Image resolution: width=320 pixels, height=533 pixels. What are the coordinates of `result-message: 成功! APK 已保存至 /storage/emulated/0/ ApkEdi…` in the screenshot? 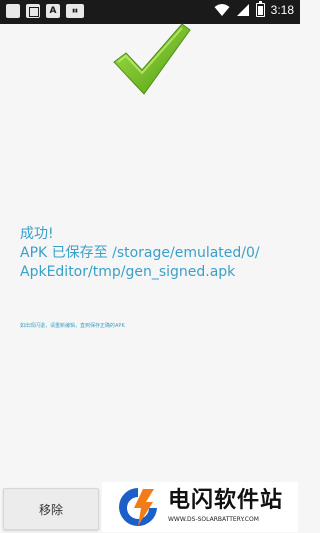 It's located at (155, 253).